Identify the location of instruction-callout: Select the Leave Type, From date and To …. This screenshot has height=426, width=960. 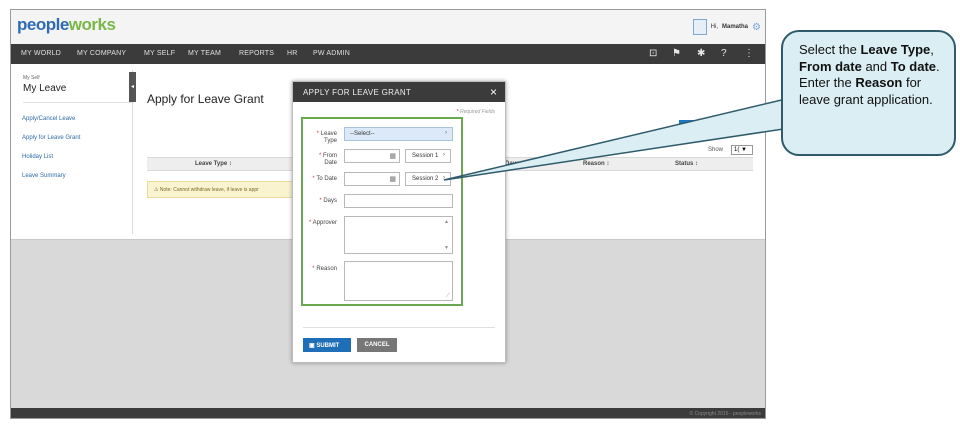
(868, 93).